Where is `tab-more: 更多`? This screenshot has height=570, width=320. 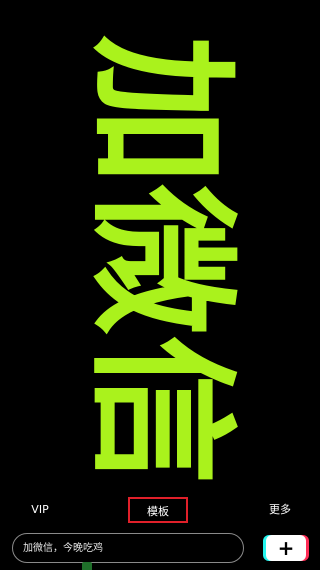 tab-more: 更多 is located at coordinates (280, 510).